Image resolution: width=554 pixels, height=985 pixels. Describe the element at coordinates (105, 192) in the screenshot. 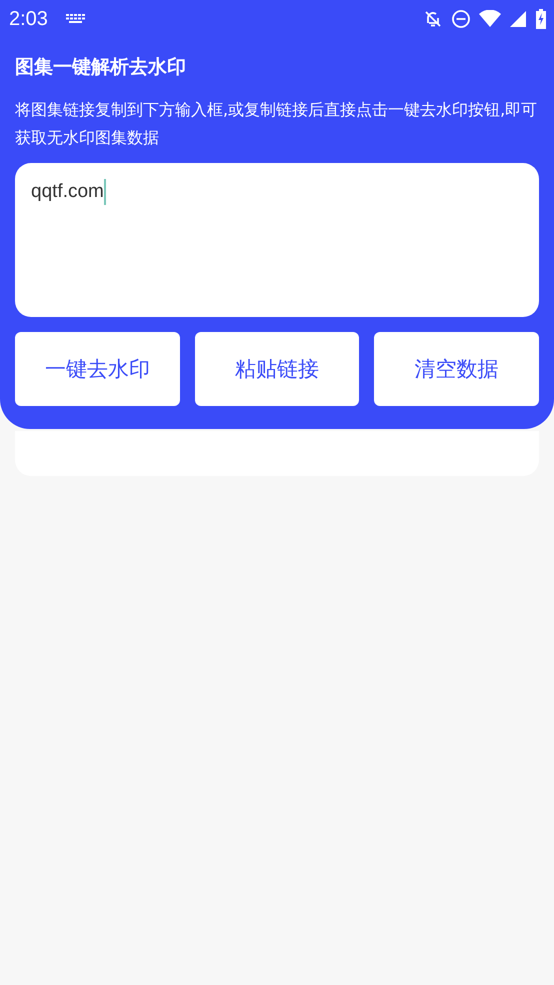

I see `text-cursor` at that location.